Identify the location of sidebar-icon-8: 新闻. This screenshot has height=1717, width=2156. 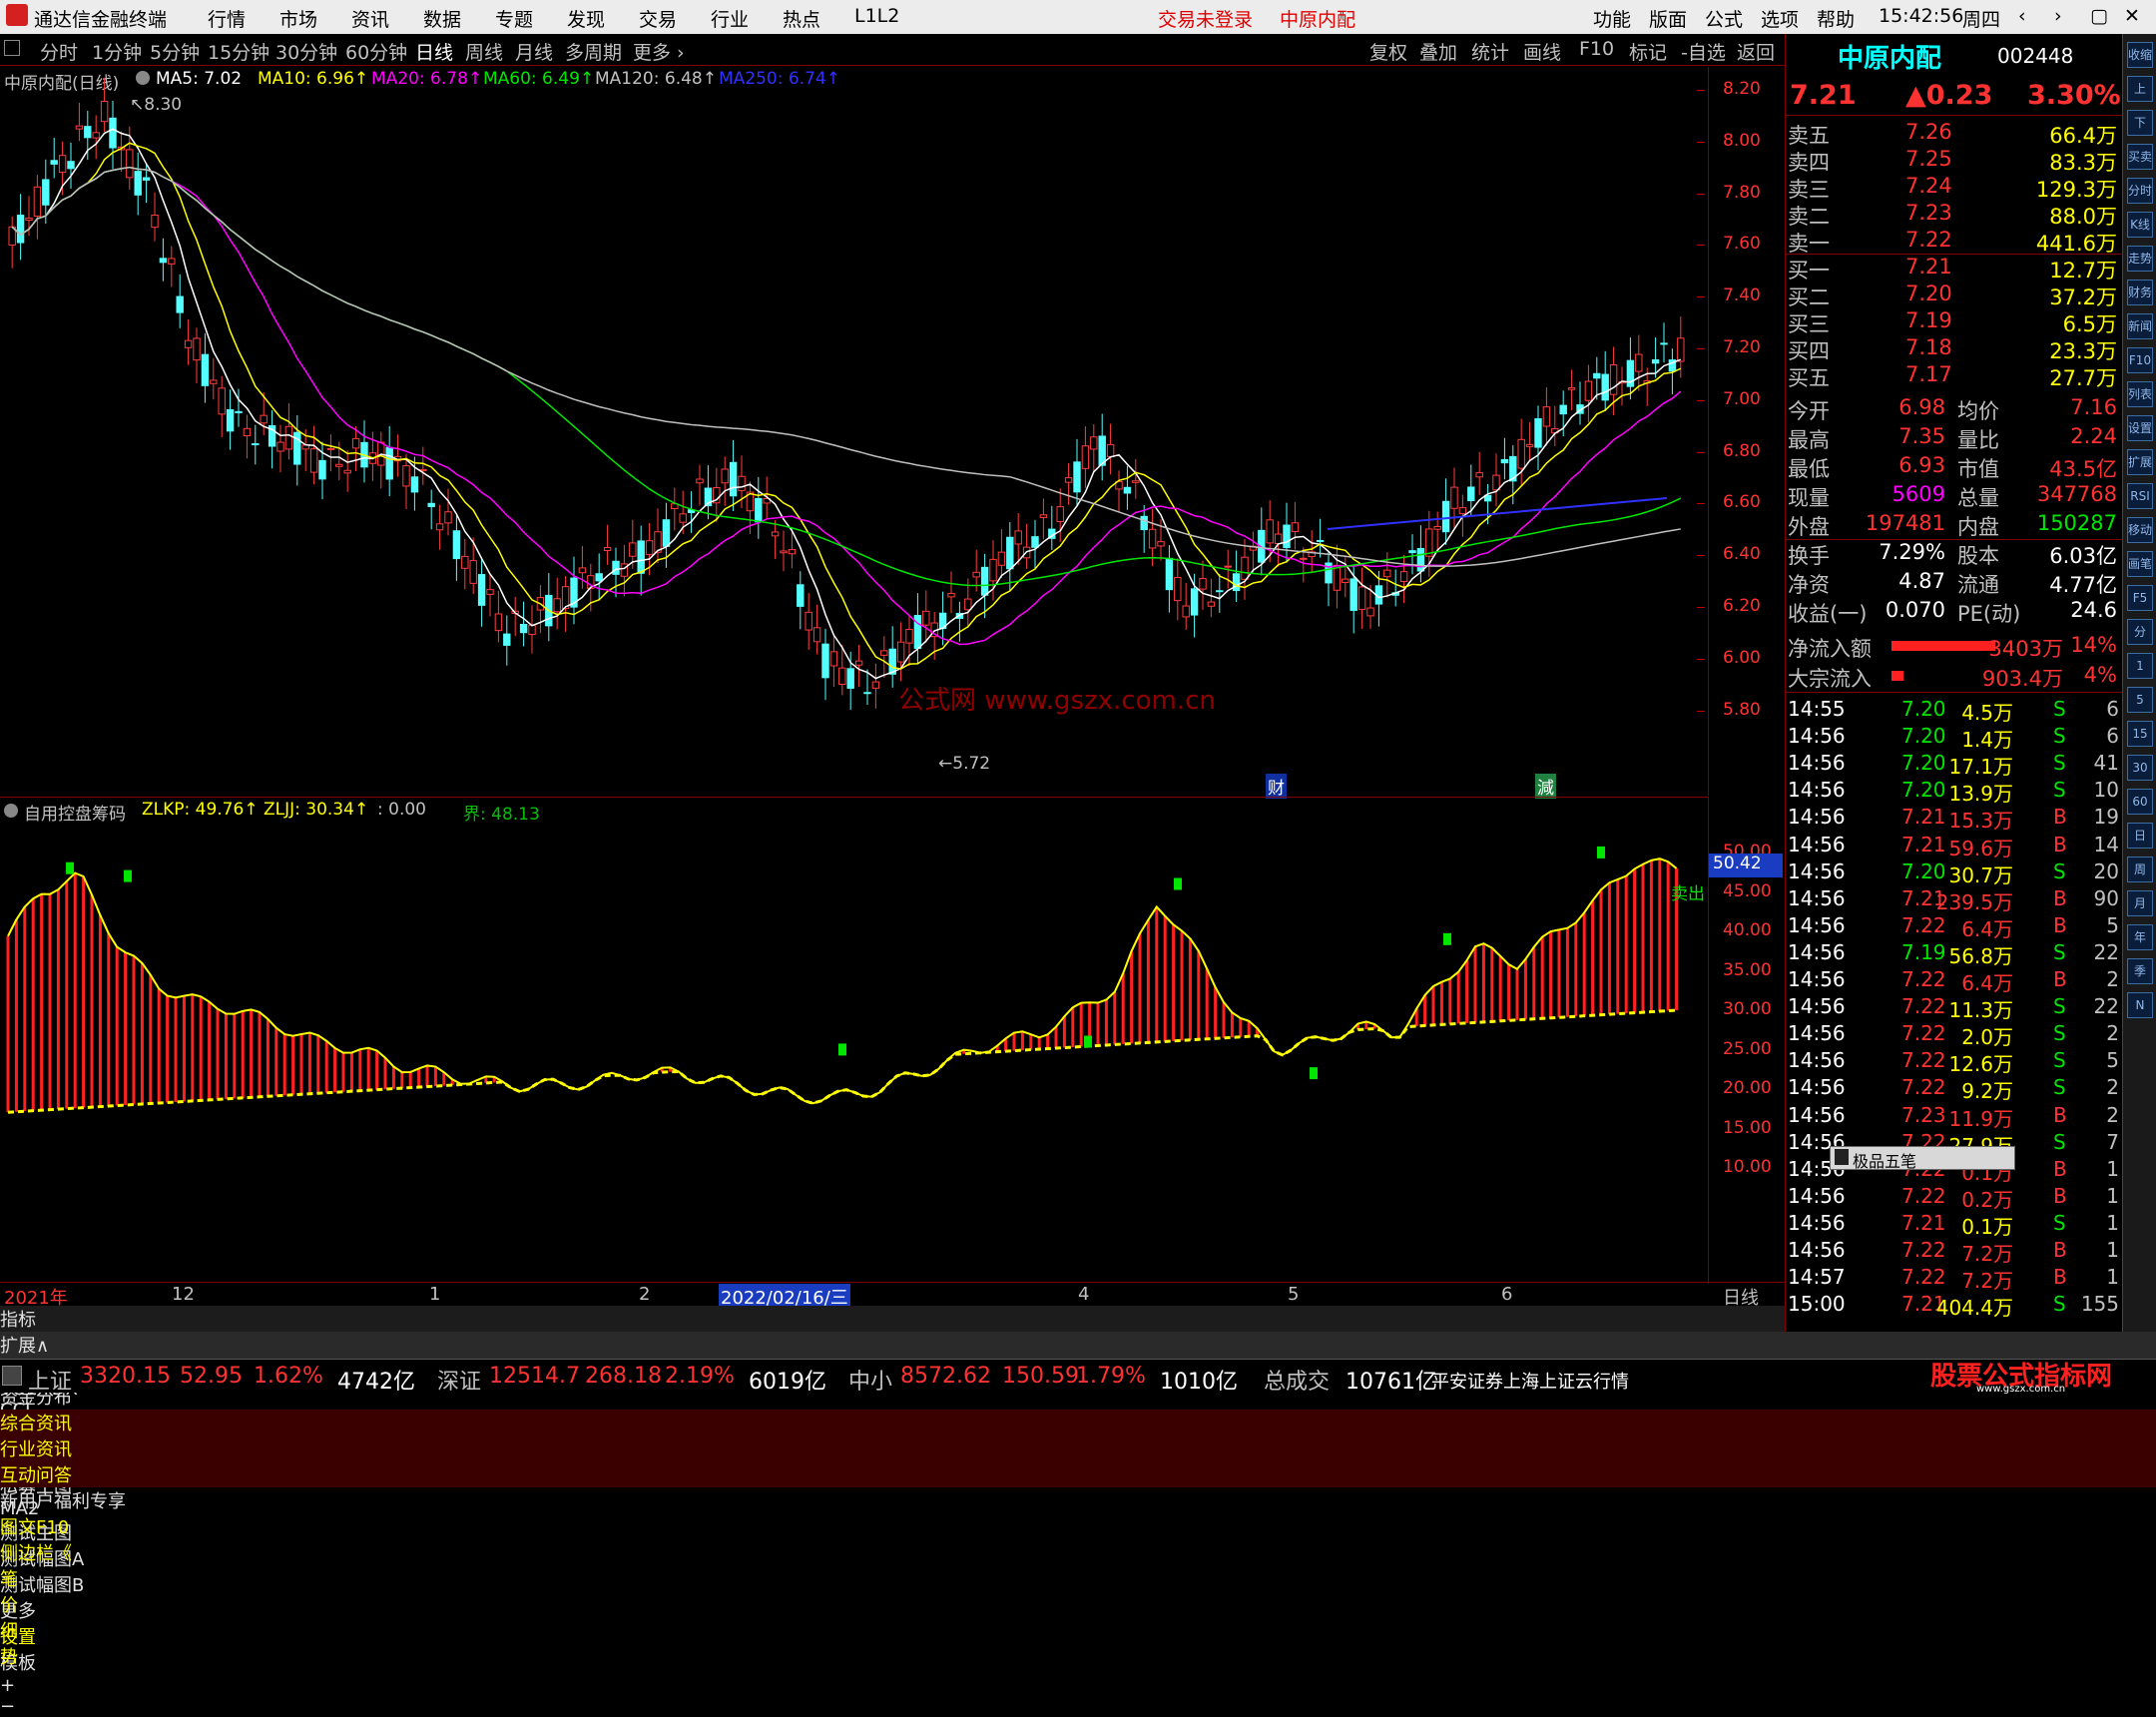
(2140, 326).